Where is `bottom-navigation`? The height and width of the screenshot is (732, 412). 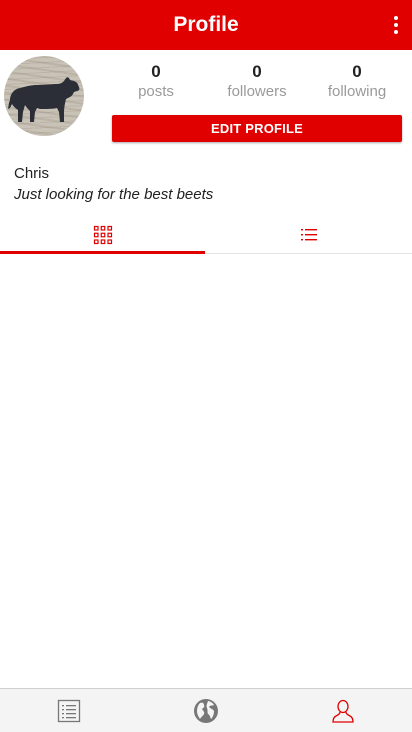 bottom-navigation is located at coordinates (206, 710).